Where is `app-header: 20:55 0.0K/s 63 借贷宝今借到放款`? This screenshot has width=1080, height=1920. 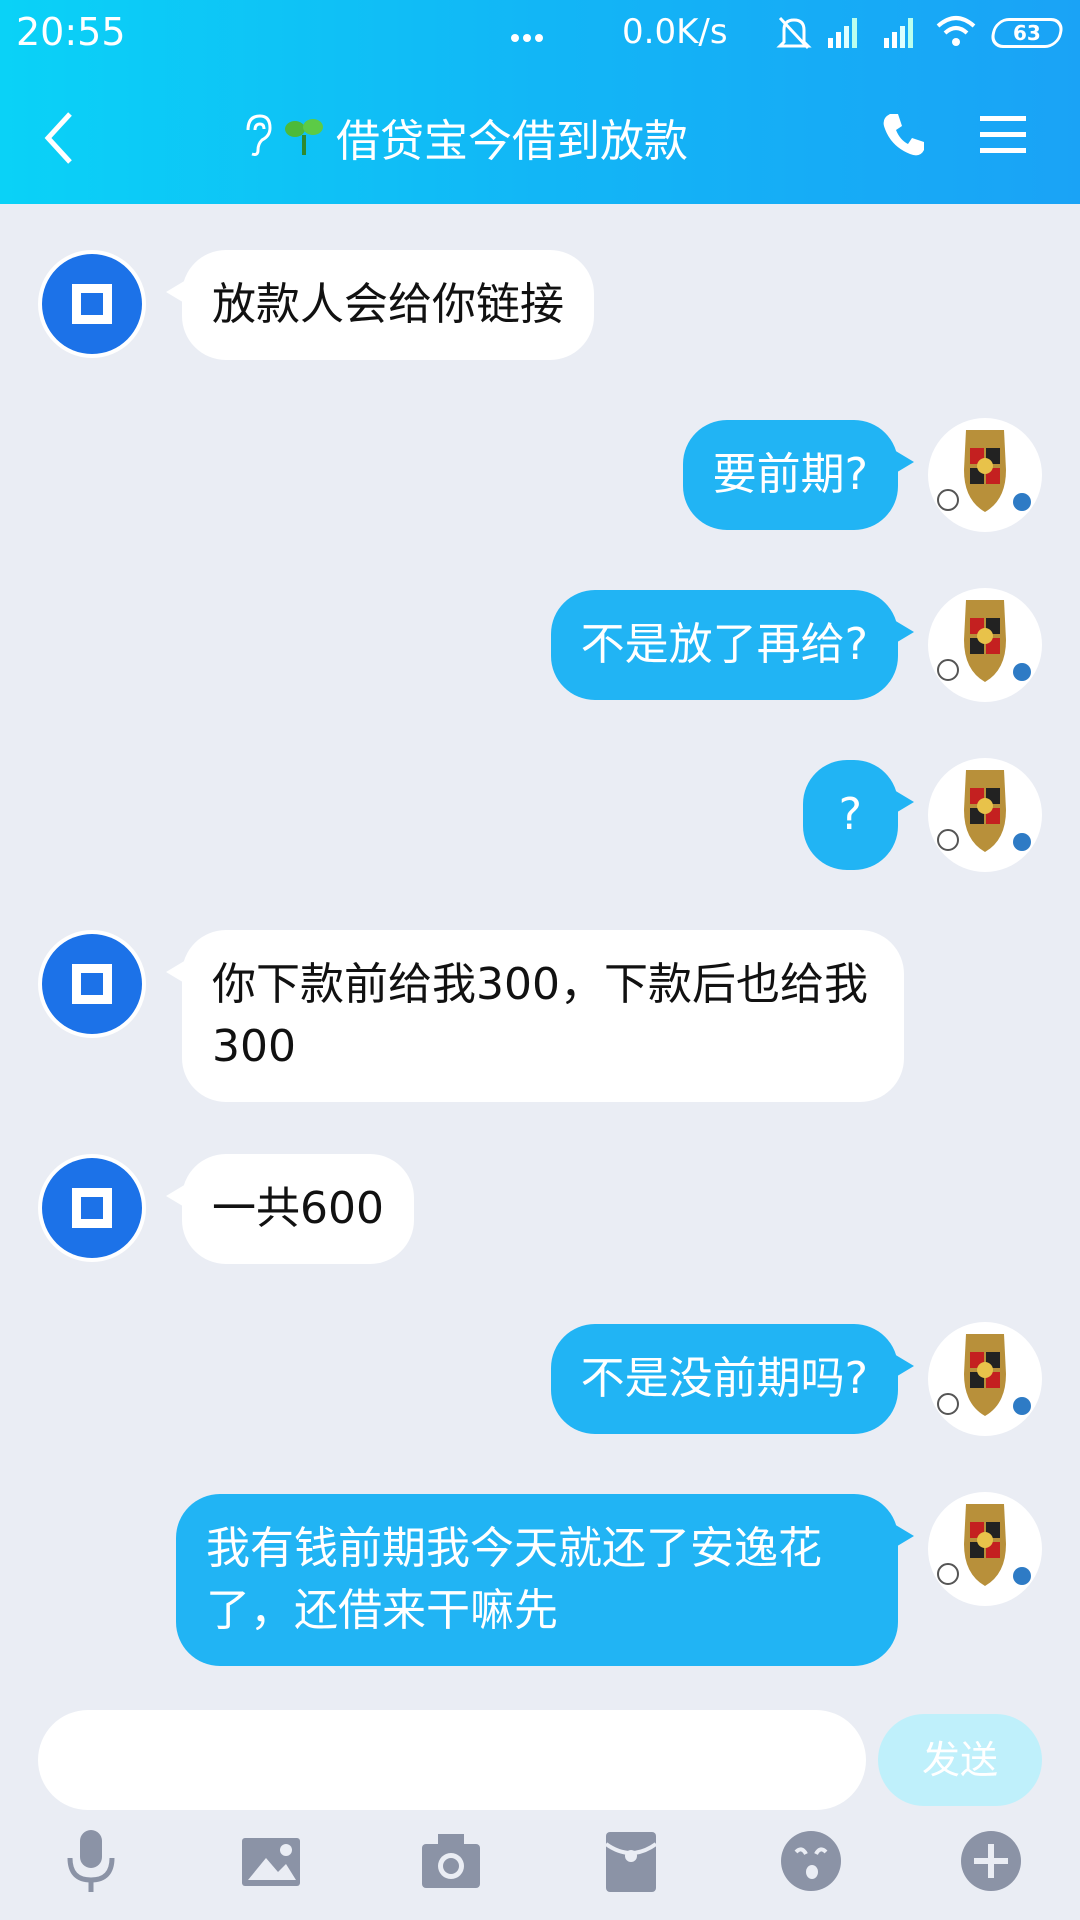 app-header: 20:55 0.0K/s 63 借贷宝今借到放款 is located at coordinates (540, 102).